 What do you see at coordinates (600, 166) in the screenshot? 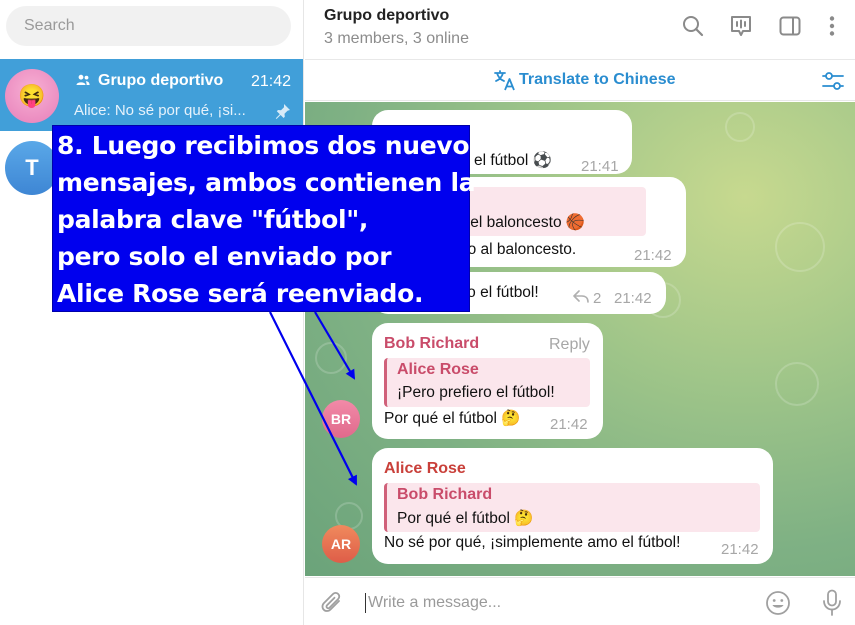
I see `message-time: 21:41` at bounding box center [600, 166].